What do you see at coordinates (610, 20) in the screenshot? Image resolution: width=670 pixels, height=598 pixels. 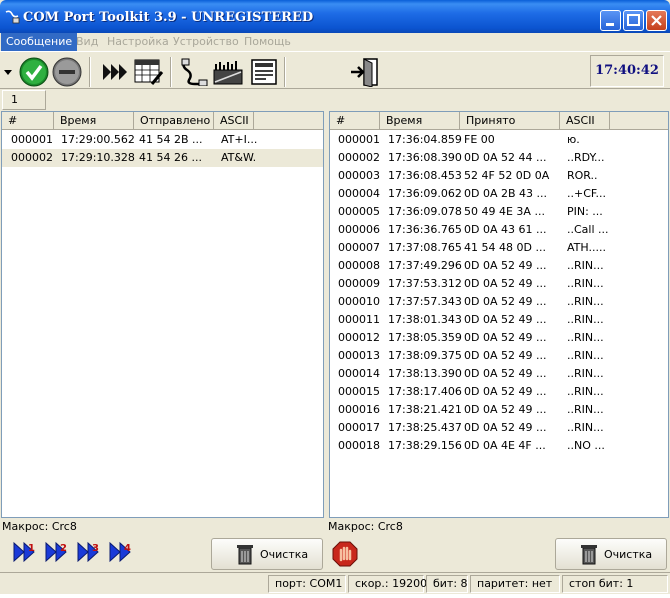 I see `minimize-button` at bounding box center [610, 20].